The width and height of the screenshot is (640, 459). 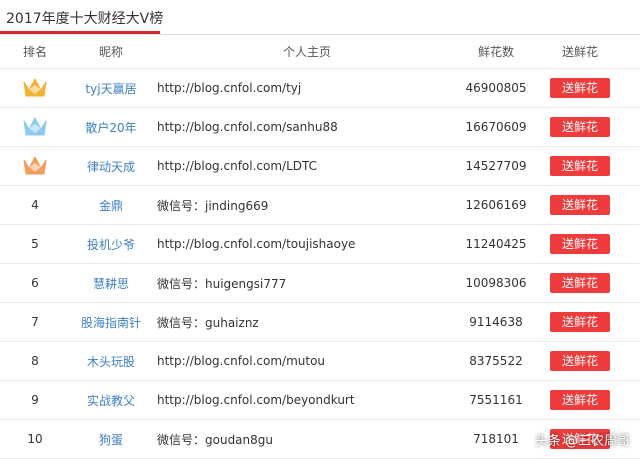 I want to click on flower-count: 12606169, so click(x=496, y=205).